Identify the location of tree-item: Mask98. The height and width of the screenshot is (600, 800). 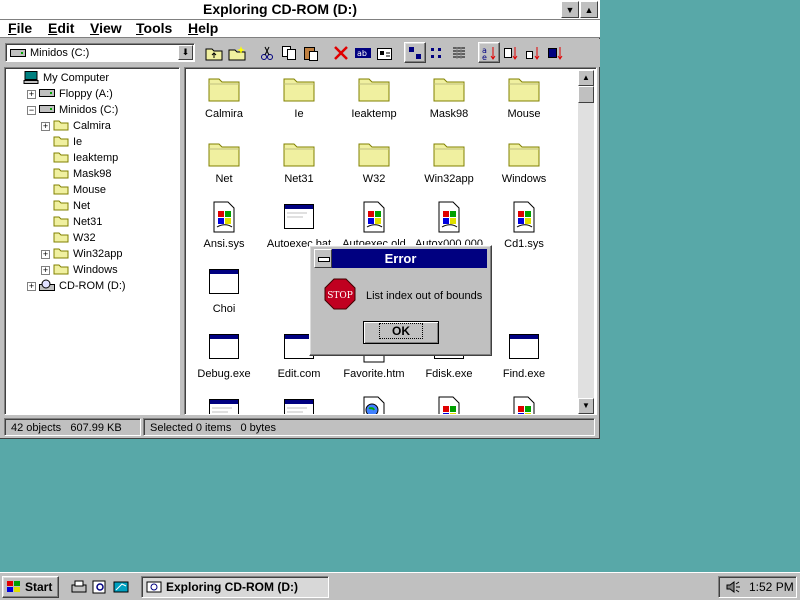
(82, 174).